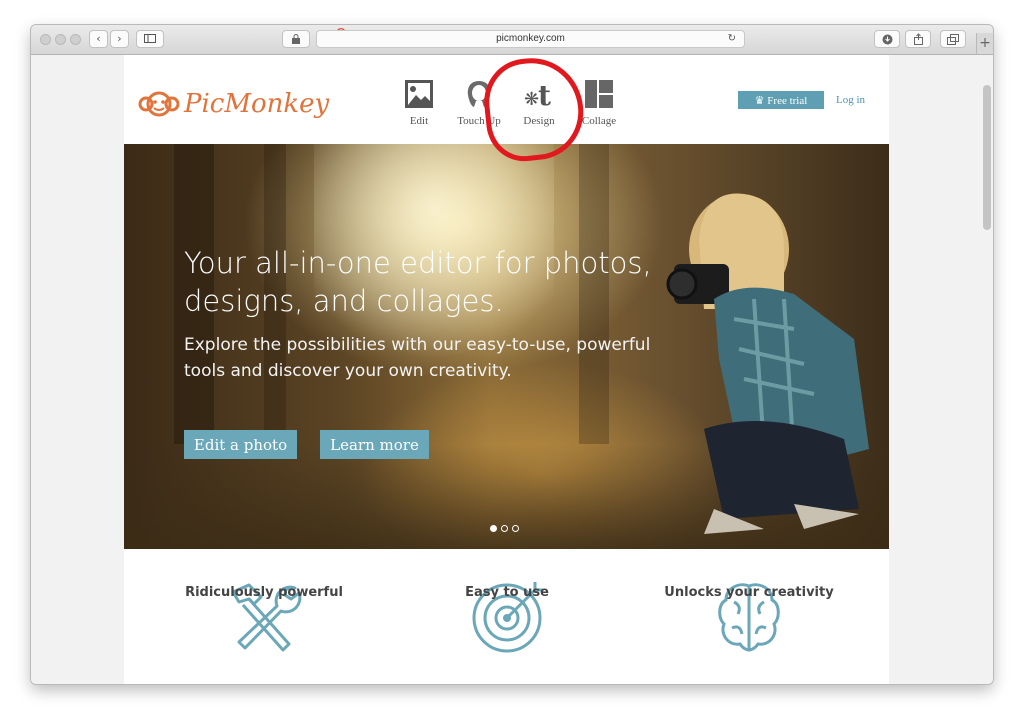  I want to click on download-icon, so click(887, 39).